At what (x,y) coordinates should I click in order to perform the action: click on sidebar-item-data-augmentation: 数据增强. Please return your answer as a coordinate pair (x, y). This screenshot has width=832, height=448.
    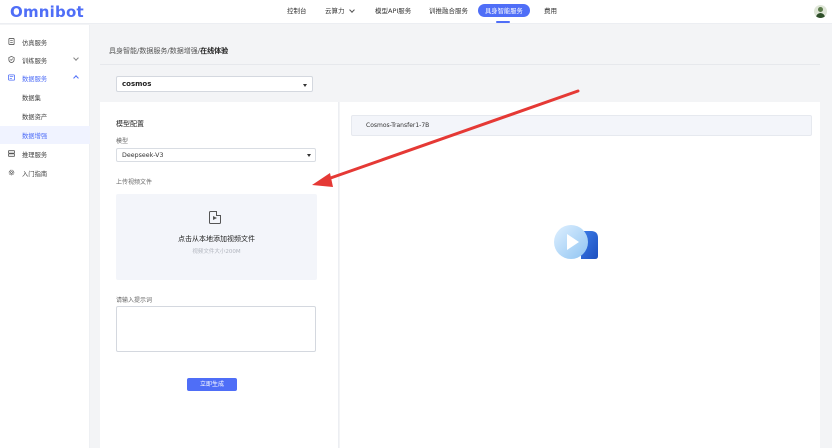
    Looking at the image, I should click on (45, 135).